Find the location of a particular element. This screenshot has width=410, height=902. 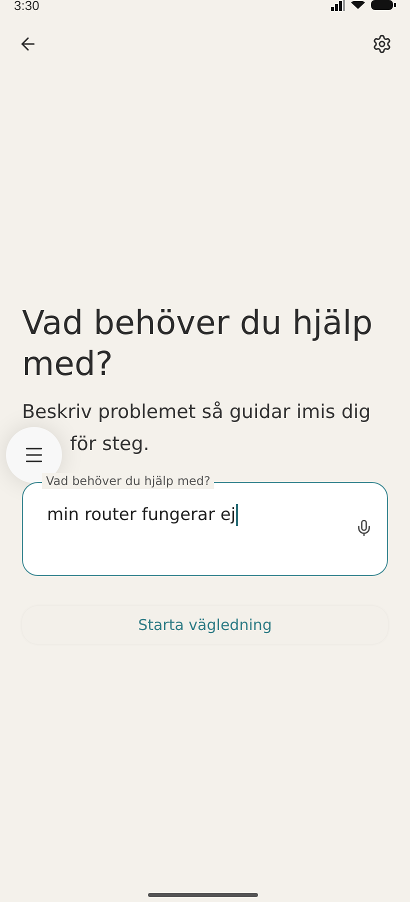

battery-icon is located at coordinates (383, 5).